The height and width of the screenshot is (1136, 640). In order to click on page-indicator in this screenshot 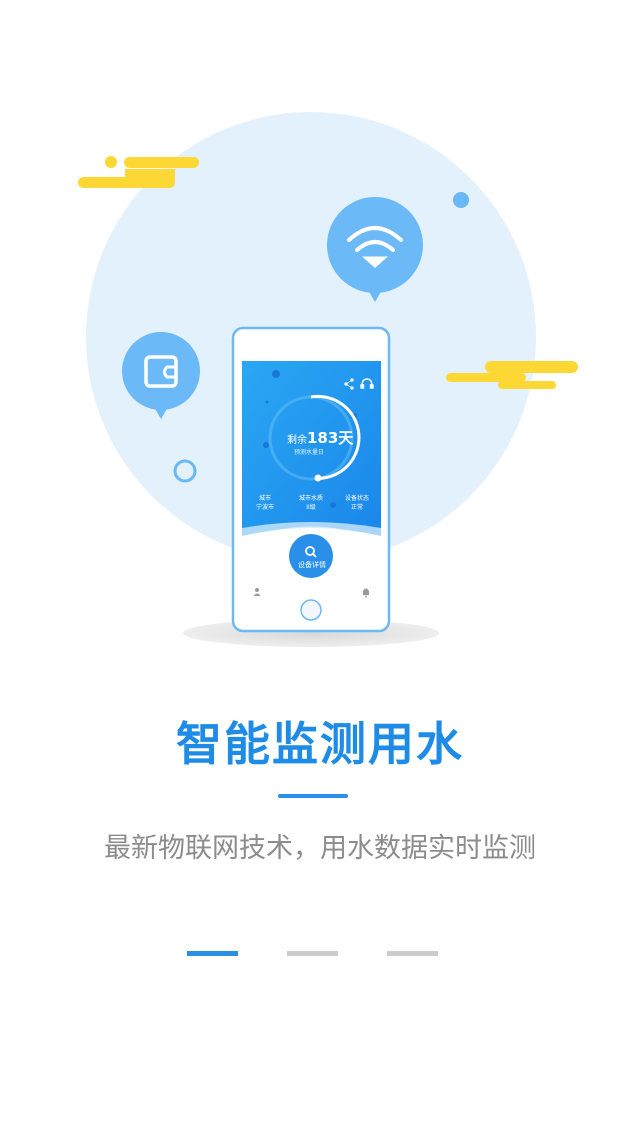, I will do `click(314, 954)`.